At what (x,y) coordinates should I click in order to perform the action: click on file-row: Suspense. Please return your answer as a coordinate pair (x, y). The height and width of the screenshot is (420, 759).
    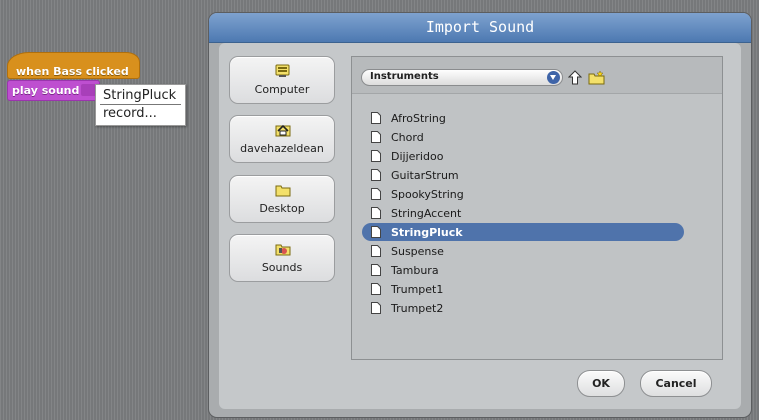
    Looking at the image, I should click on (523, 251).